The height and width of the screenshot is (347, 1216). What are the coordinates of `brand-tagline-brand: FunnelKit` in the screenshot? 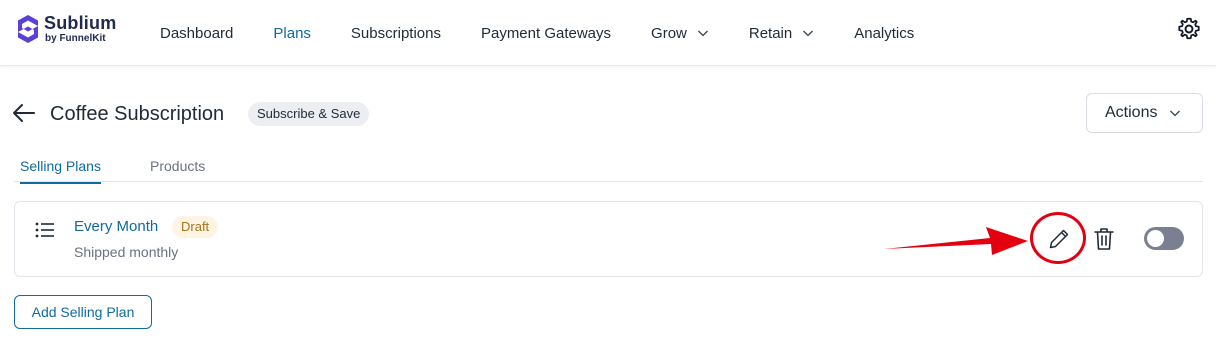 It's located at (82, 38).